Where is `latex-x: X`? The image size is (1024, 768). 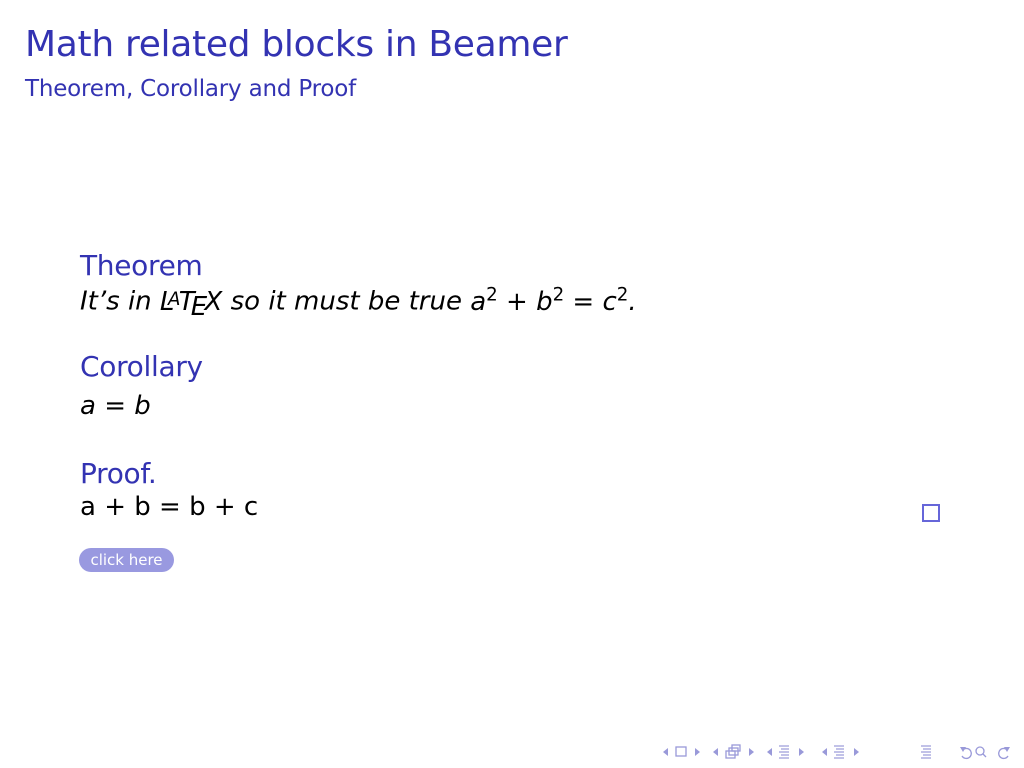 latex-x: X is located at coordinates (213, 301).